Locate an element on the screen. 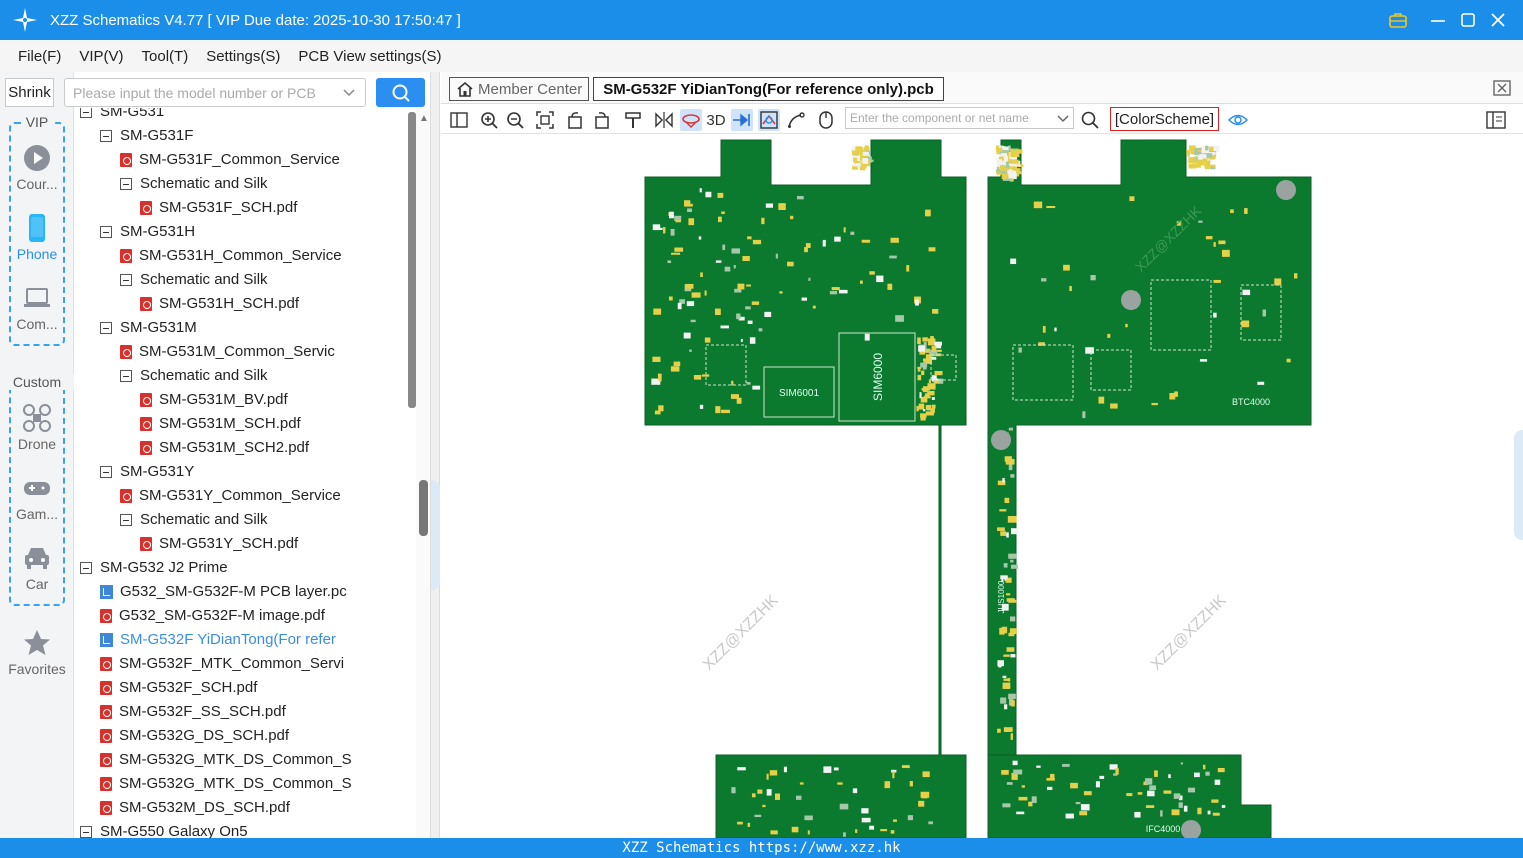 The height and width of the screenshot is (858, 1523). rail-item-phone: Phone is located at coordinates (37, 238).